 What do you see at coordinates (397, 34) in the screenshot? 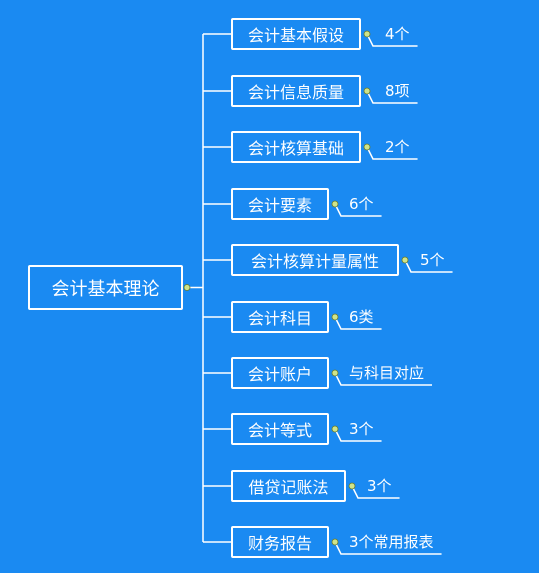
I see `note-accounting-assumptions: 4个` at bounding box center [397, 34].